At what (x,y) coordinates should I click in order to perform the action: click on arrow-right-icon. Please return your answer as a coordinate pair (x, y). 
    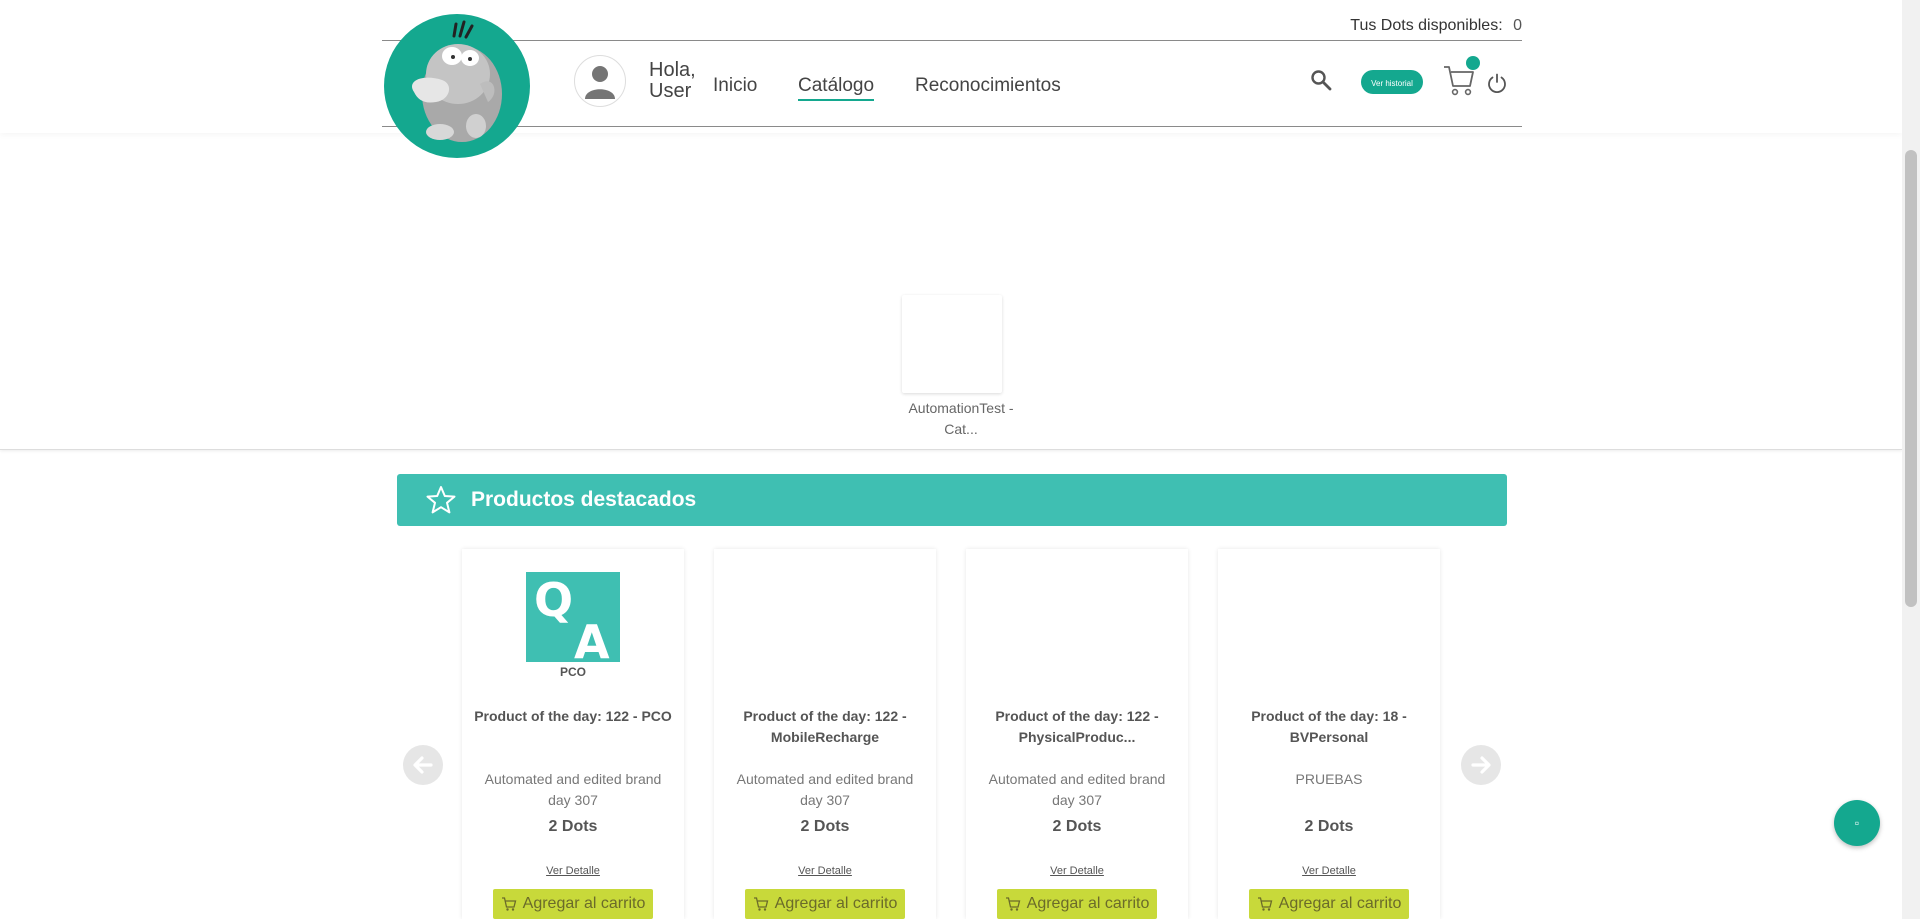
    Looking at the image, I should click on (1481, 765).